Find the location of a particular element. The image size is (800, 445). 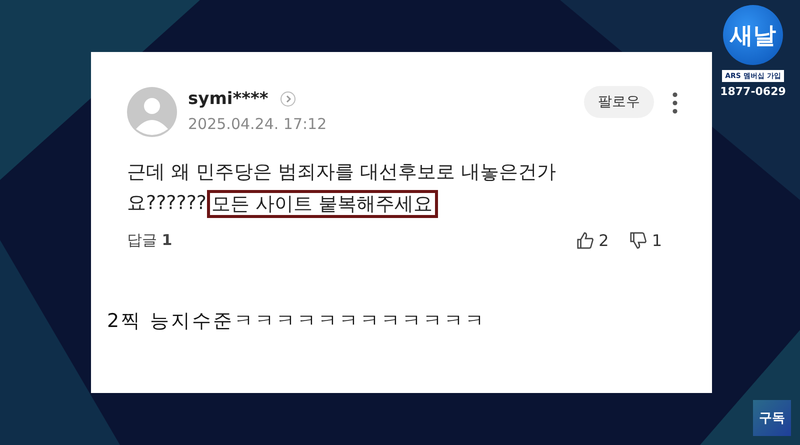

comment-date: 2025.04.24. 17:12 is located at coordinates (257, 124).